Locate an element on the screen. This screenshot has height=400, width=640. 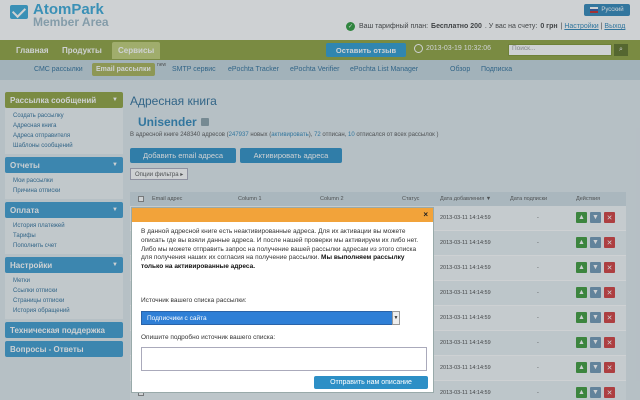
source-select-value: Подписчики с сайта is located at coordinates (177, 318).